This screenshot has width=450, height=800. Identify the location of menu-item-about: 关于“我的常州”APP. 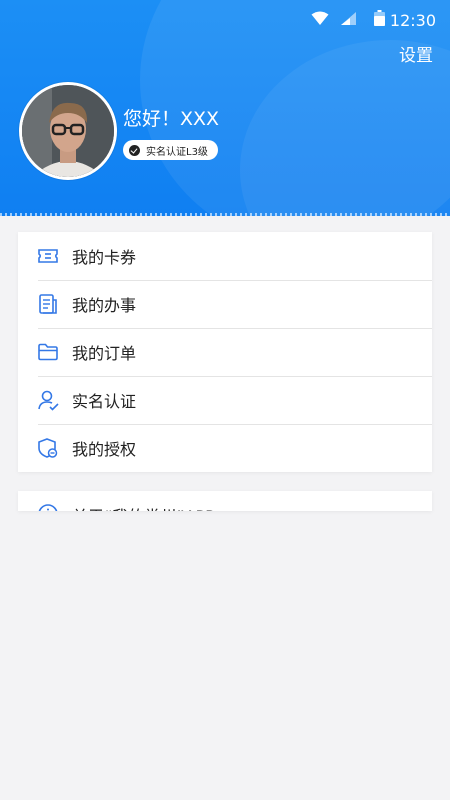
(225, 501).